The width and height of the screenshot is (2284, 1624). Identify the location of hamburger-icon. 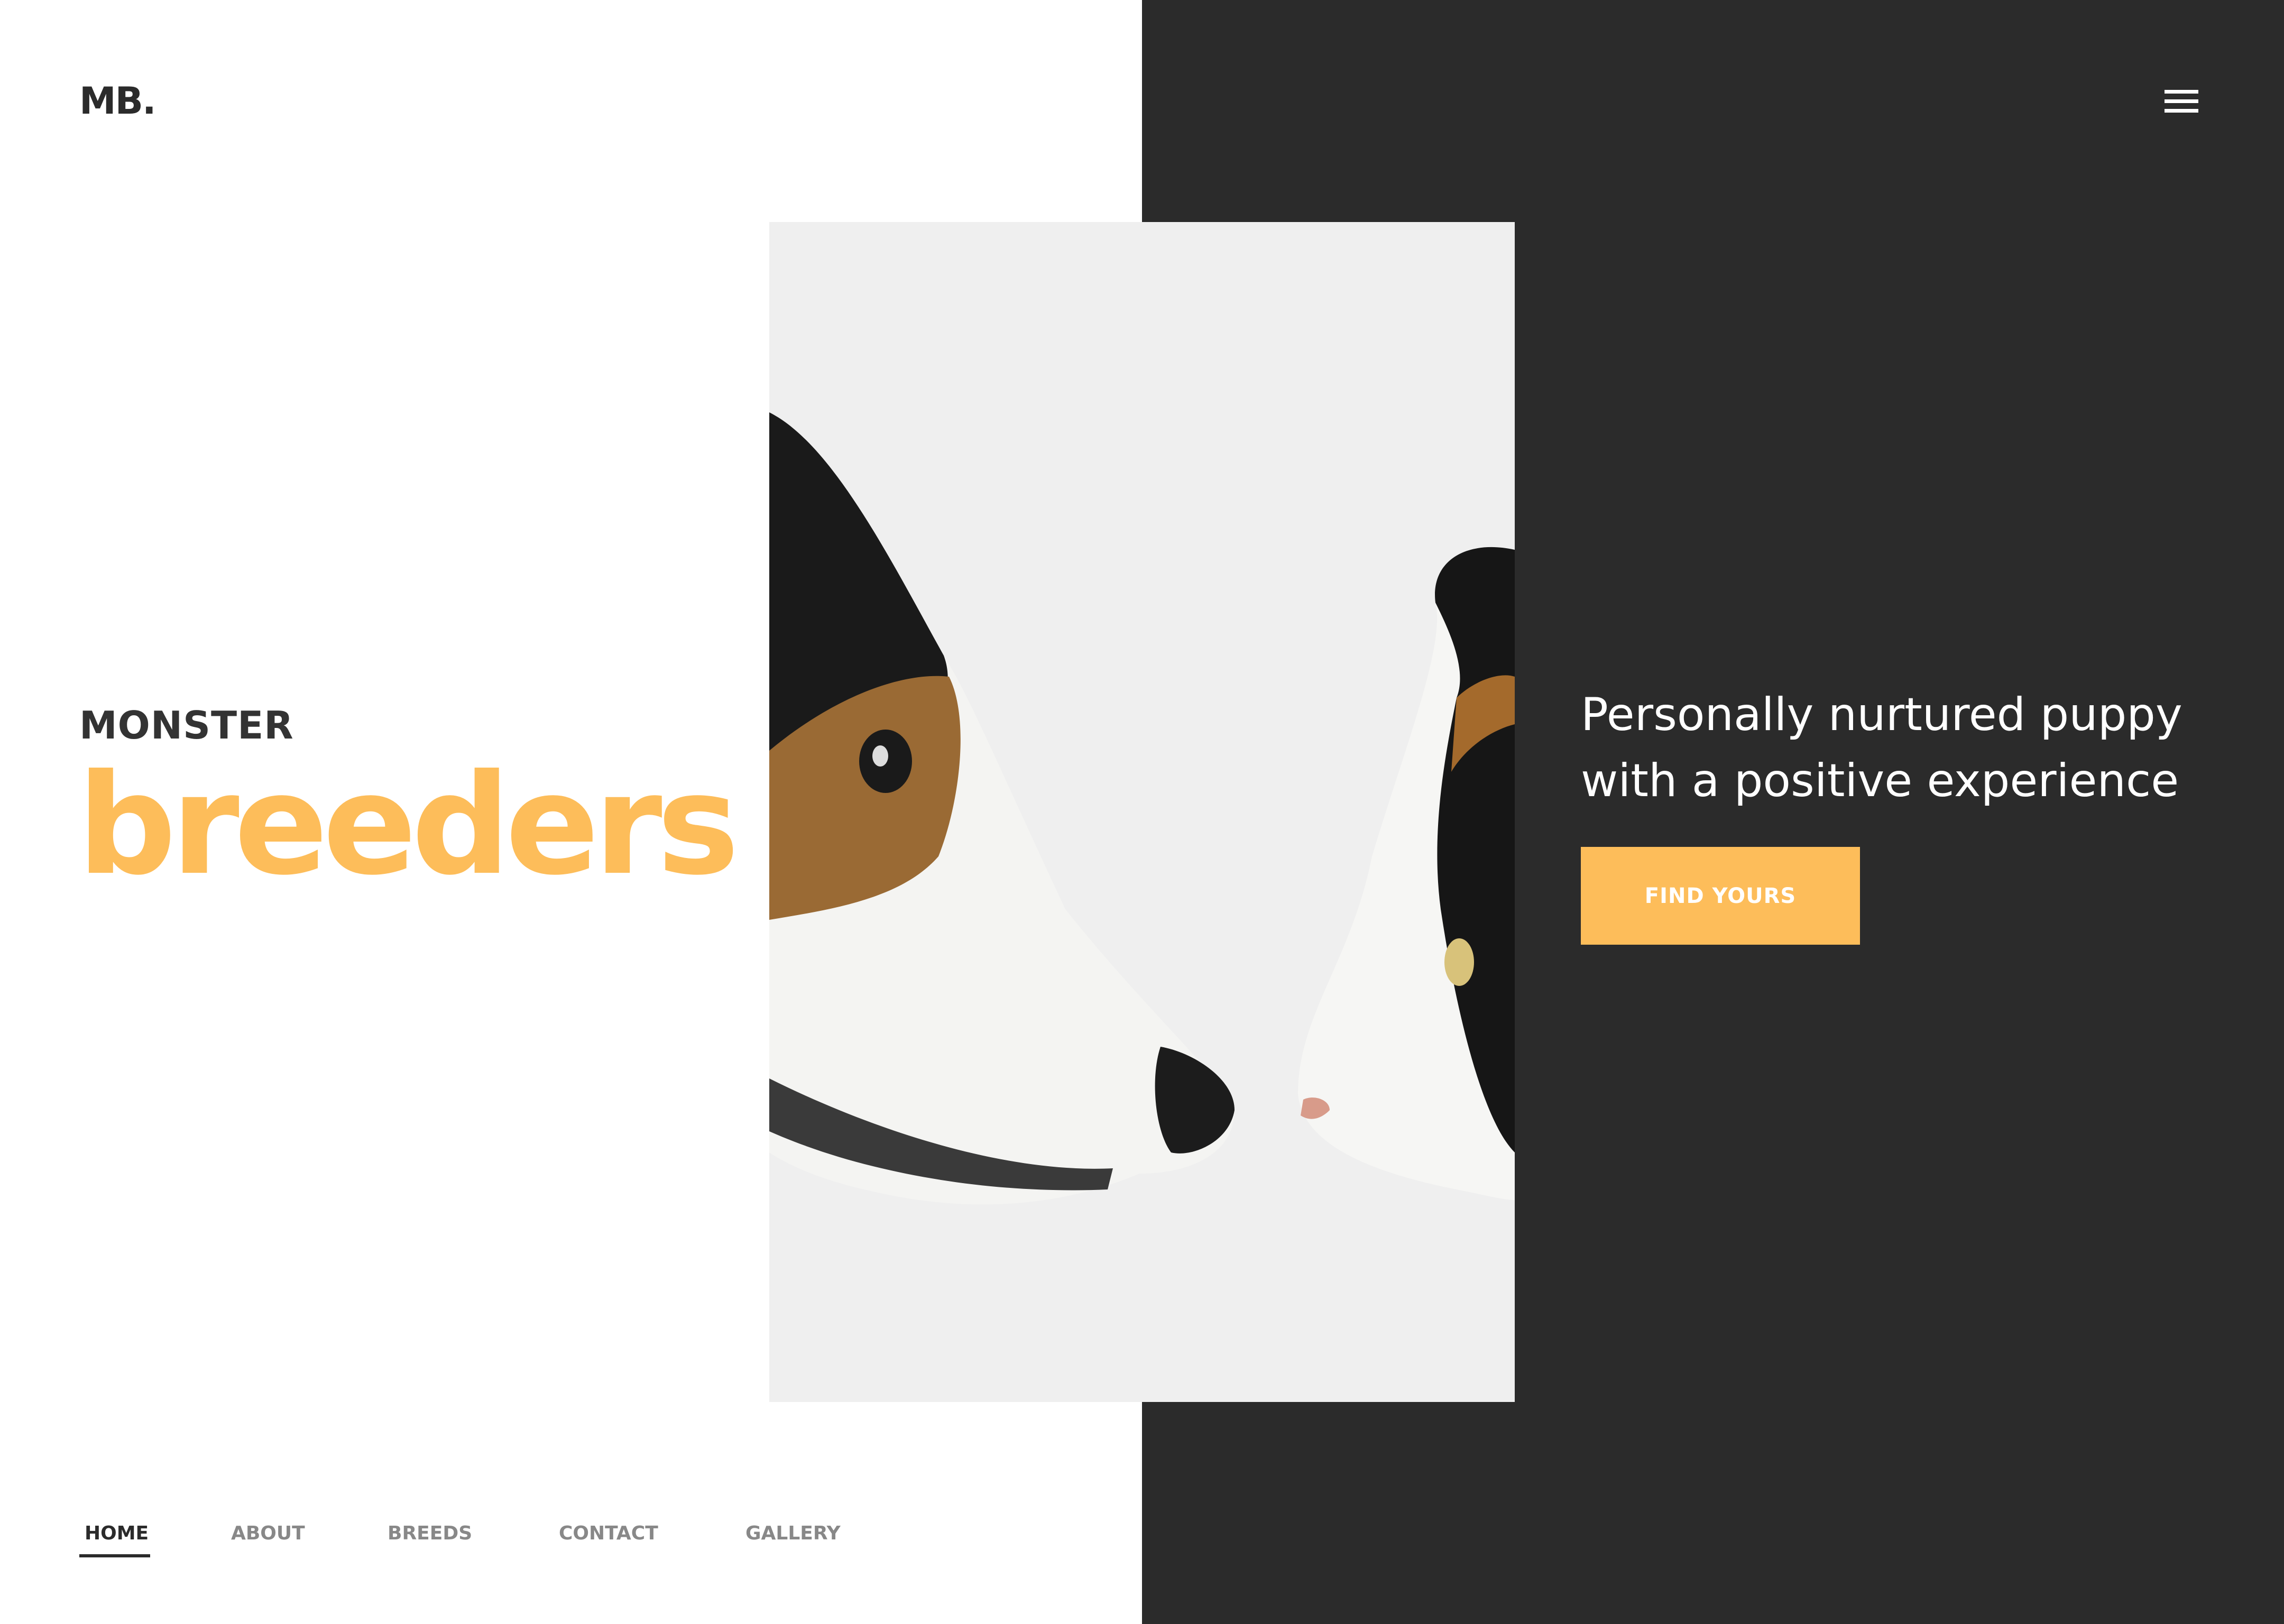
(2181, 101).